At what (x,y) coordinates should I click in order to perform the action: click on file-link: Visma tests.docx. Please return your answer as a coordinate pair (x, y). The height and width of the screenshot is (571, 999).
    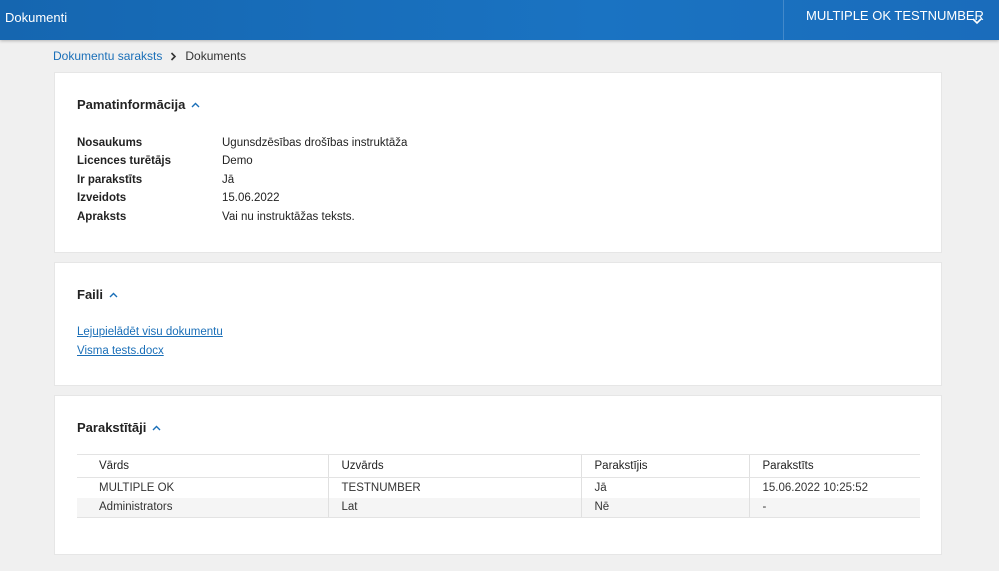
    Looking at the image, I should click on (120, 351).